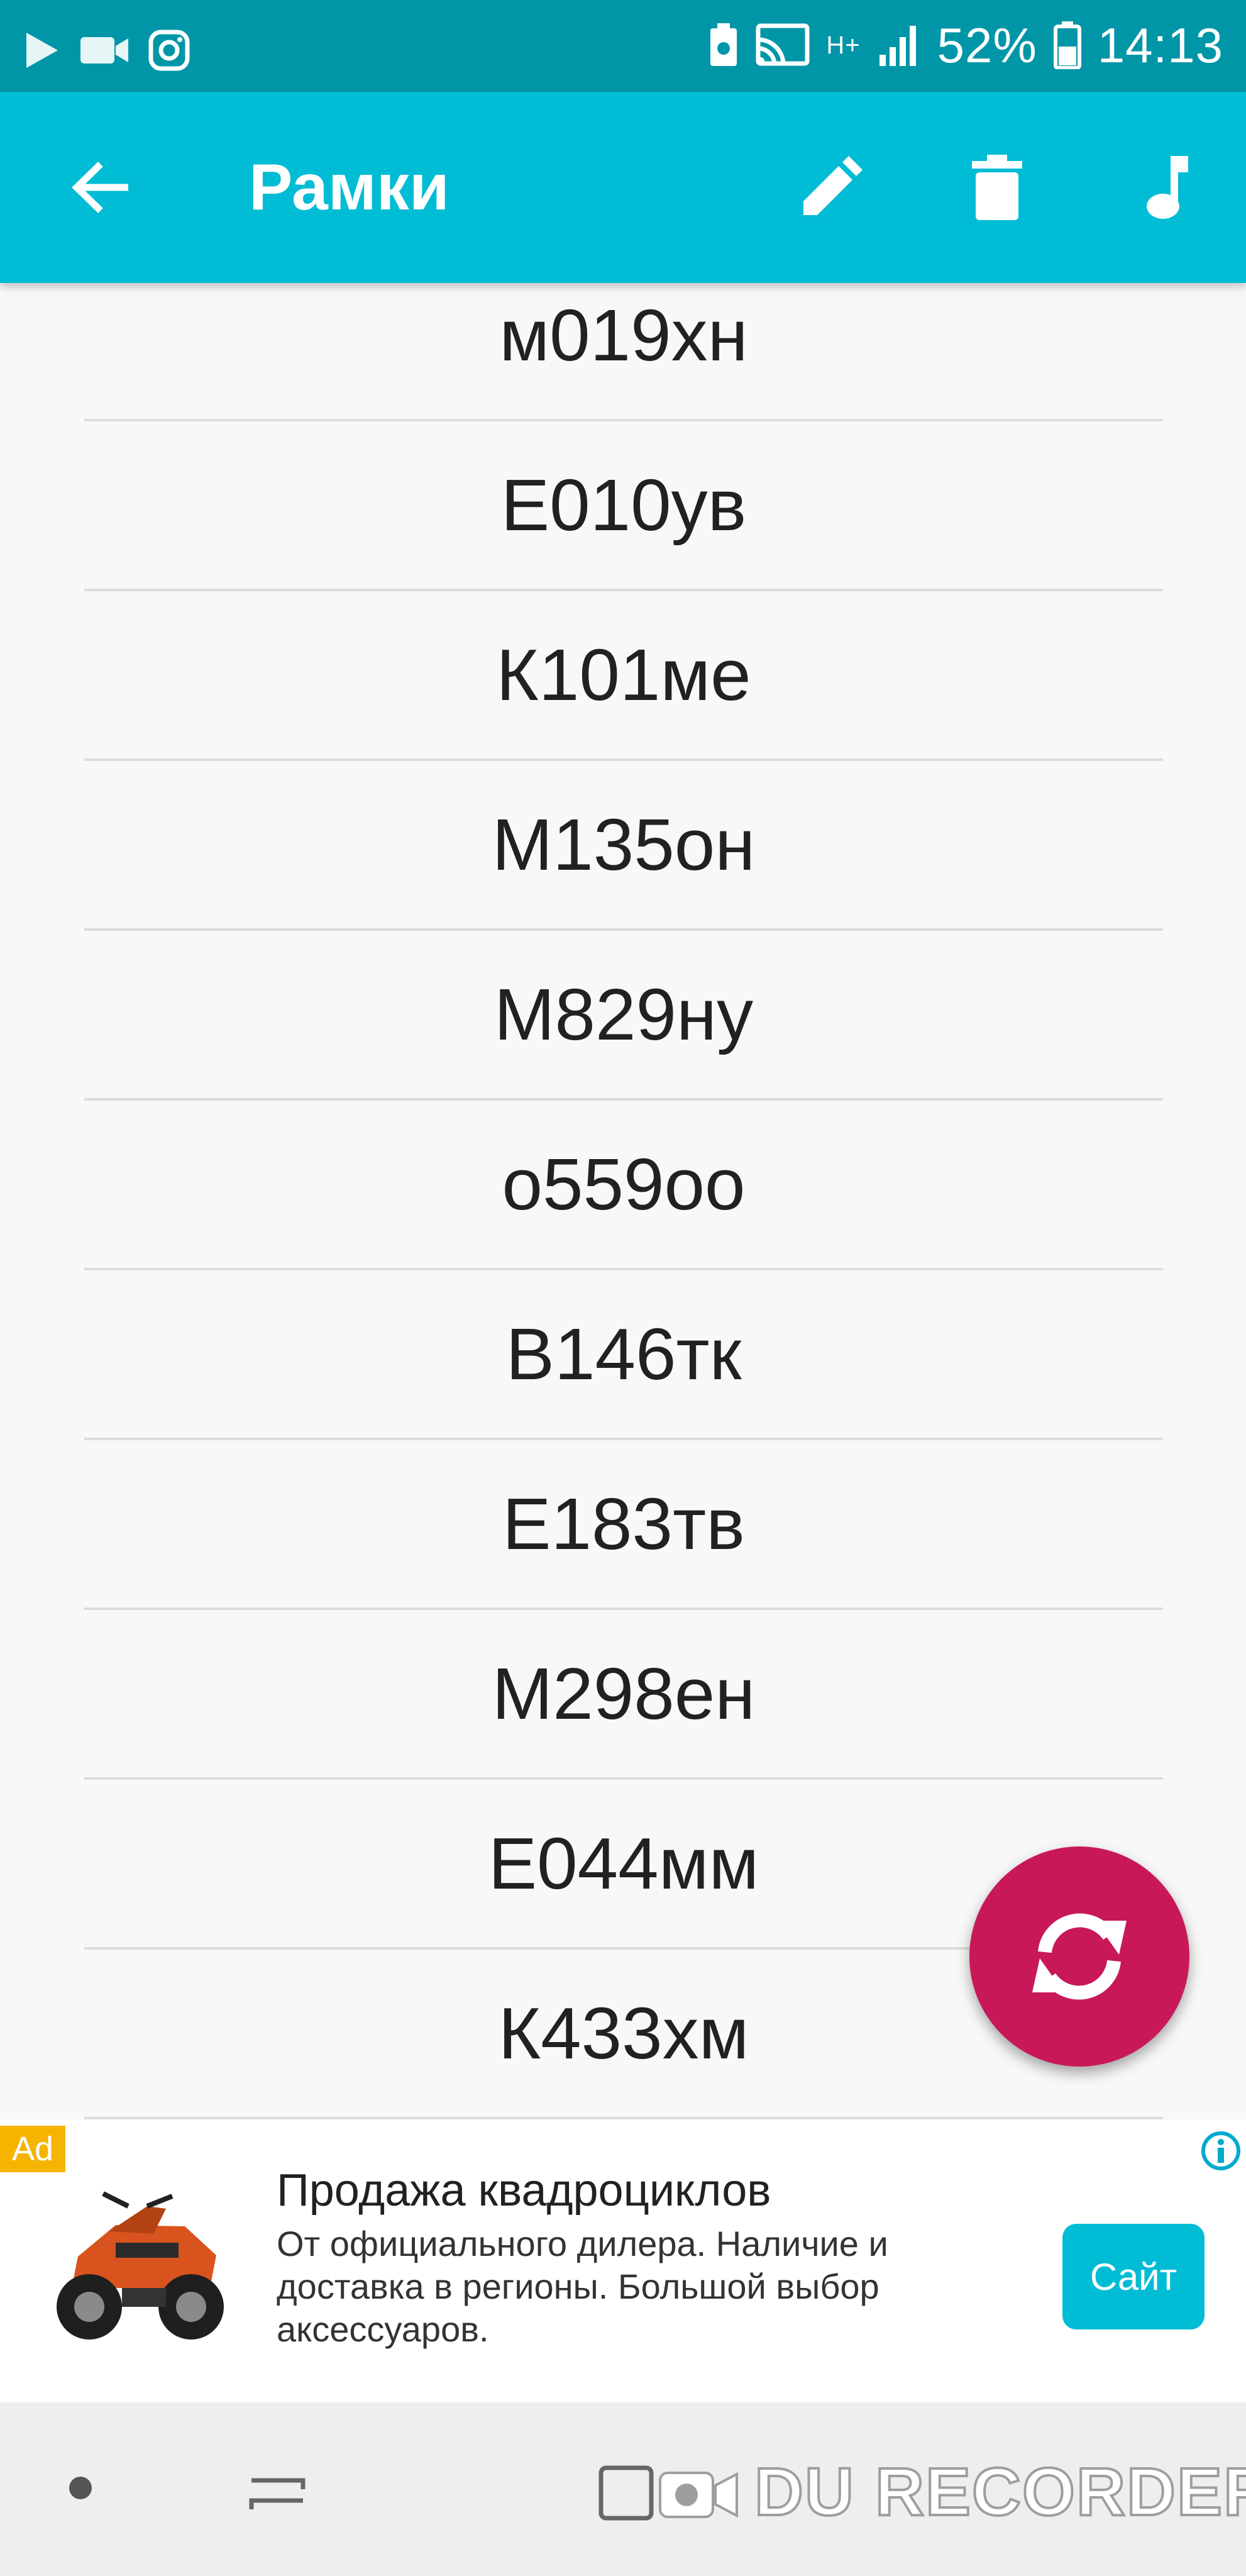 The width and height of the screenshot is (1246, 2576). What do you see at coordinates (987, 45) in the screenshot?
I see `battery-percent: 52%` at bounding box center [987, 45].